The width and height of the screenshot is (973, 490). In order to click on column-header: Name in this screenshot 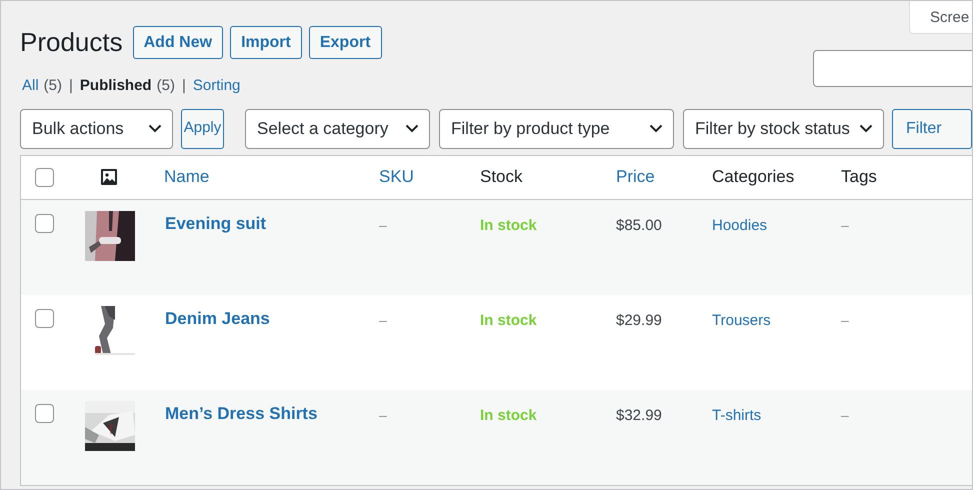, I will do `click(187, 176)`.